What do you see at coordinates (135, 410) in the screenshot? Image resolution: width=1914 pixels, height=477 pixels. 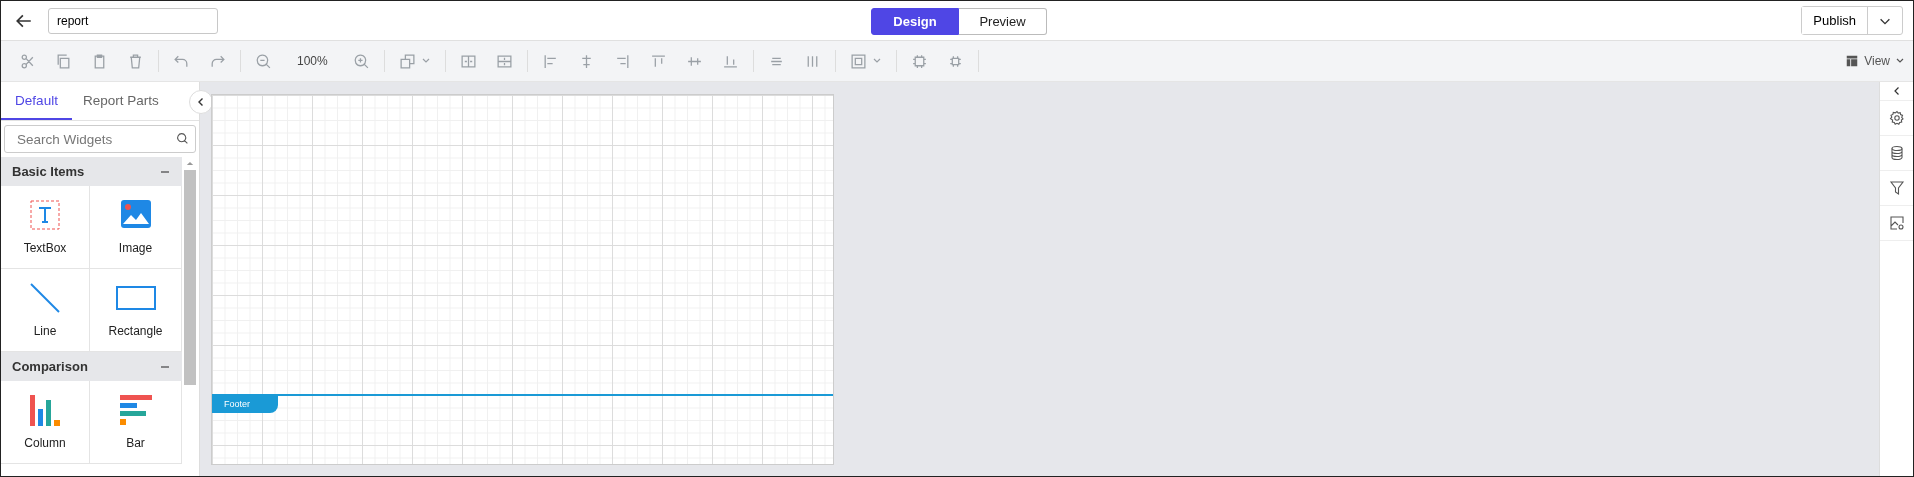 I see `bar-chart-icon` at bounding box center [135, 410].